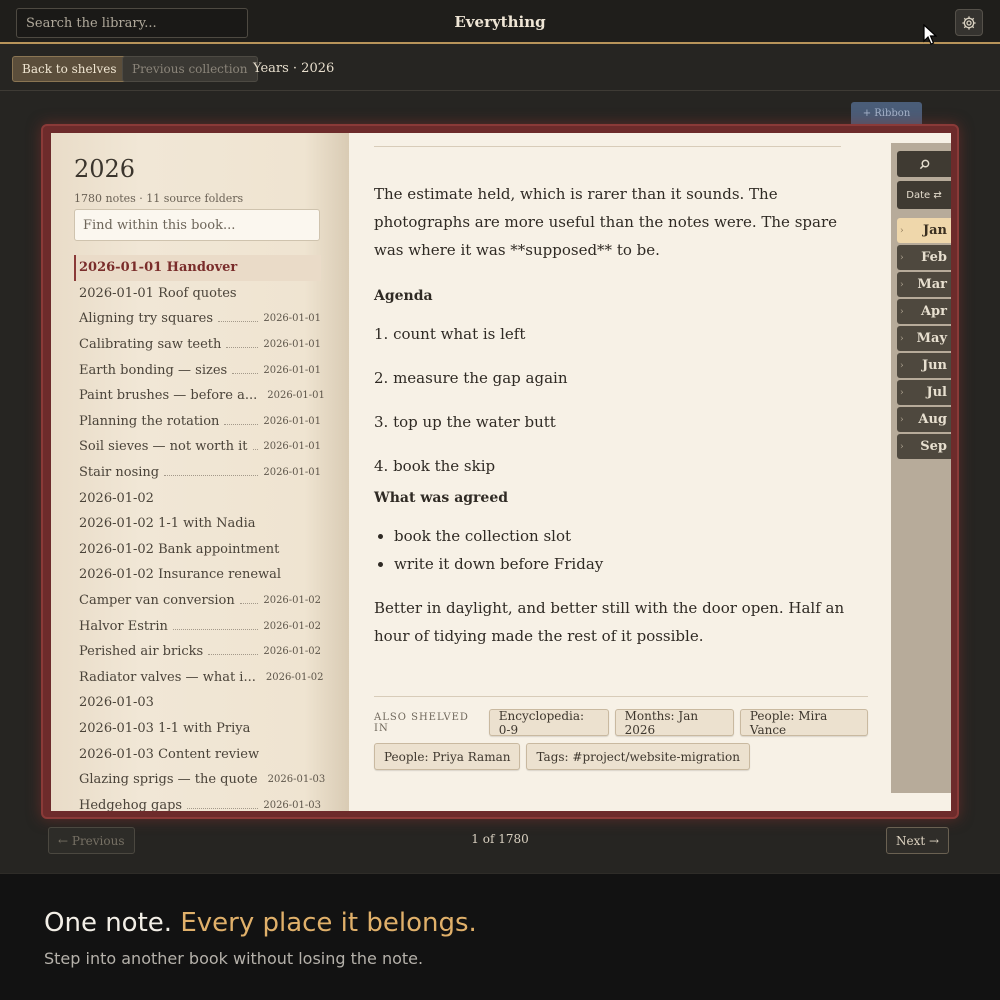 The image size is (1000, 1000). I want to click on month-tab-apr: › Apr, so click(924, 311).